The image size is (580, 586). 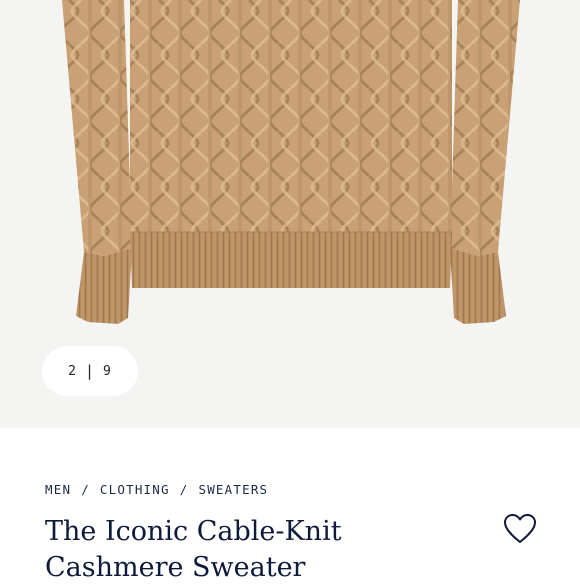 What do you see at coordinates (255, 550) in the screenshot?
I see `product-title: The Iconic Cable-Knit Cashmere Sweater` at bounding box center [255, 550].